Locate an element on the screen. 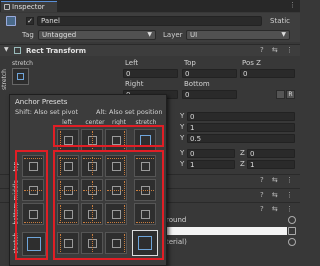 Image resolution: width=320 pixels, height=266 pixels. preset-middle-left is located at coordinates (68, 190).